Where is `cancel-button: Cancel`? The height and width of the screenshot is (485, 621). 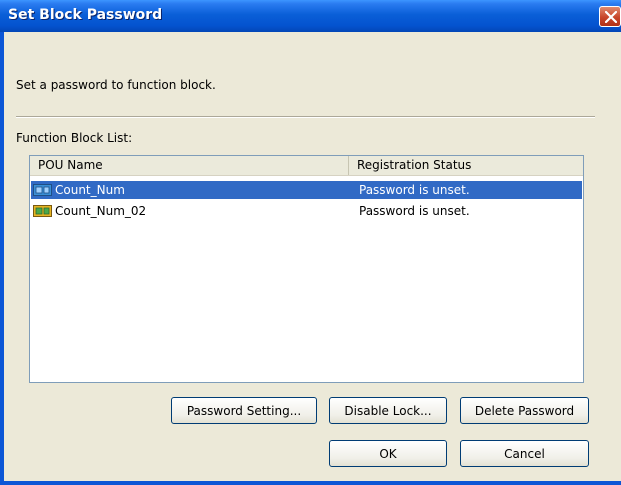
cancel-button: Cancel is located at coordinates (524, 453).